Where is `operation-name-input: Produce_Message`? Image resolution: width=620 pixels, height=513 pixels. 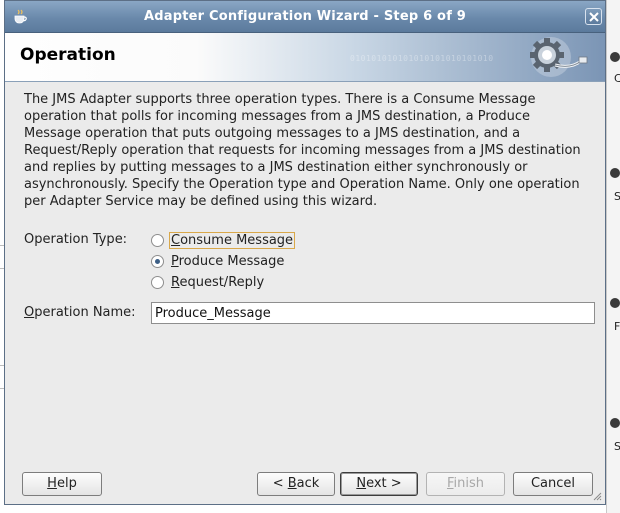
operation-name-input: Produce_Message is located at coordinates (373, 313).